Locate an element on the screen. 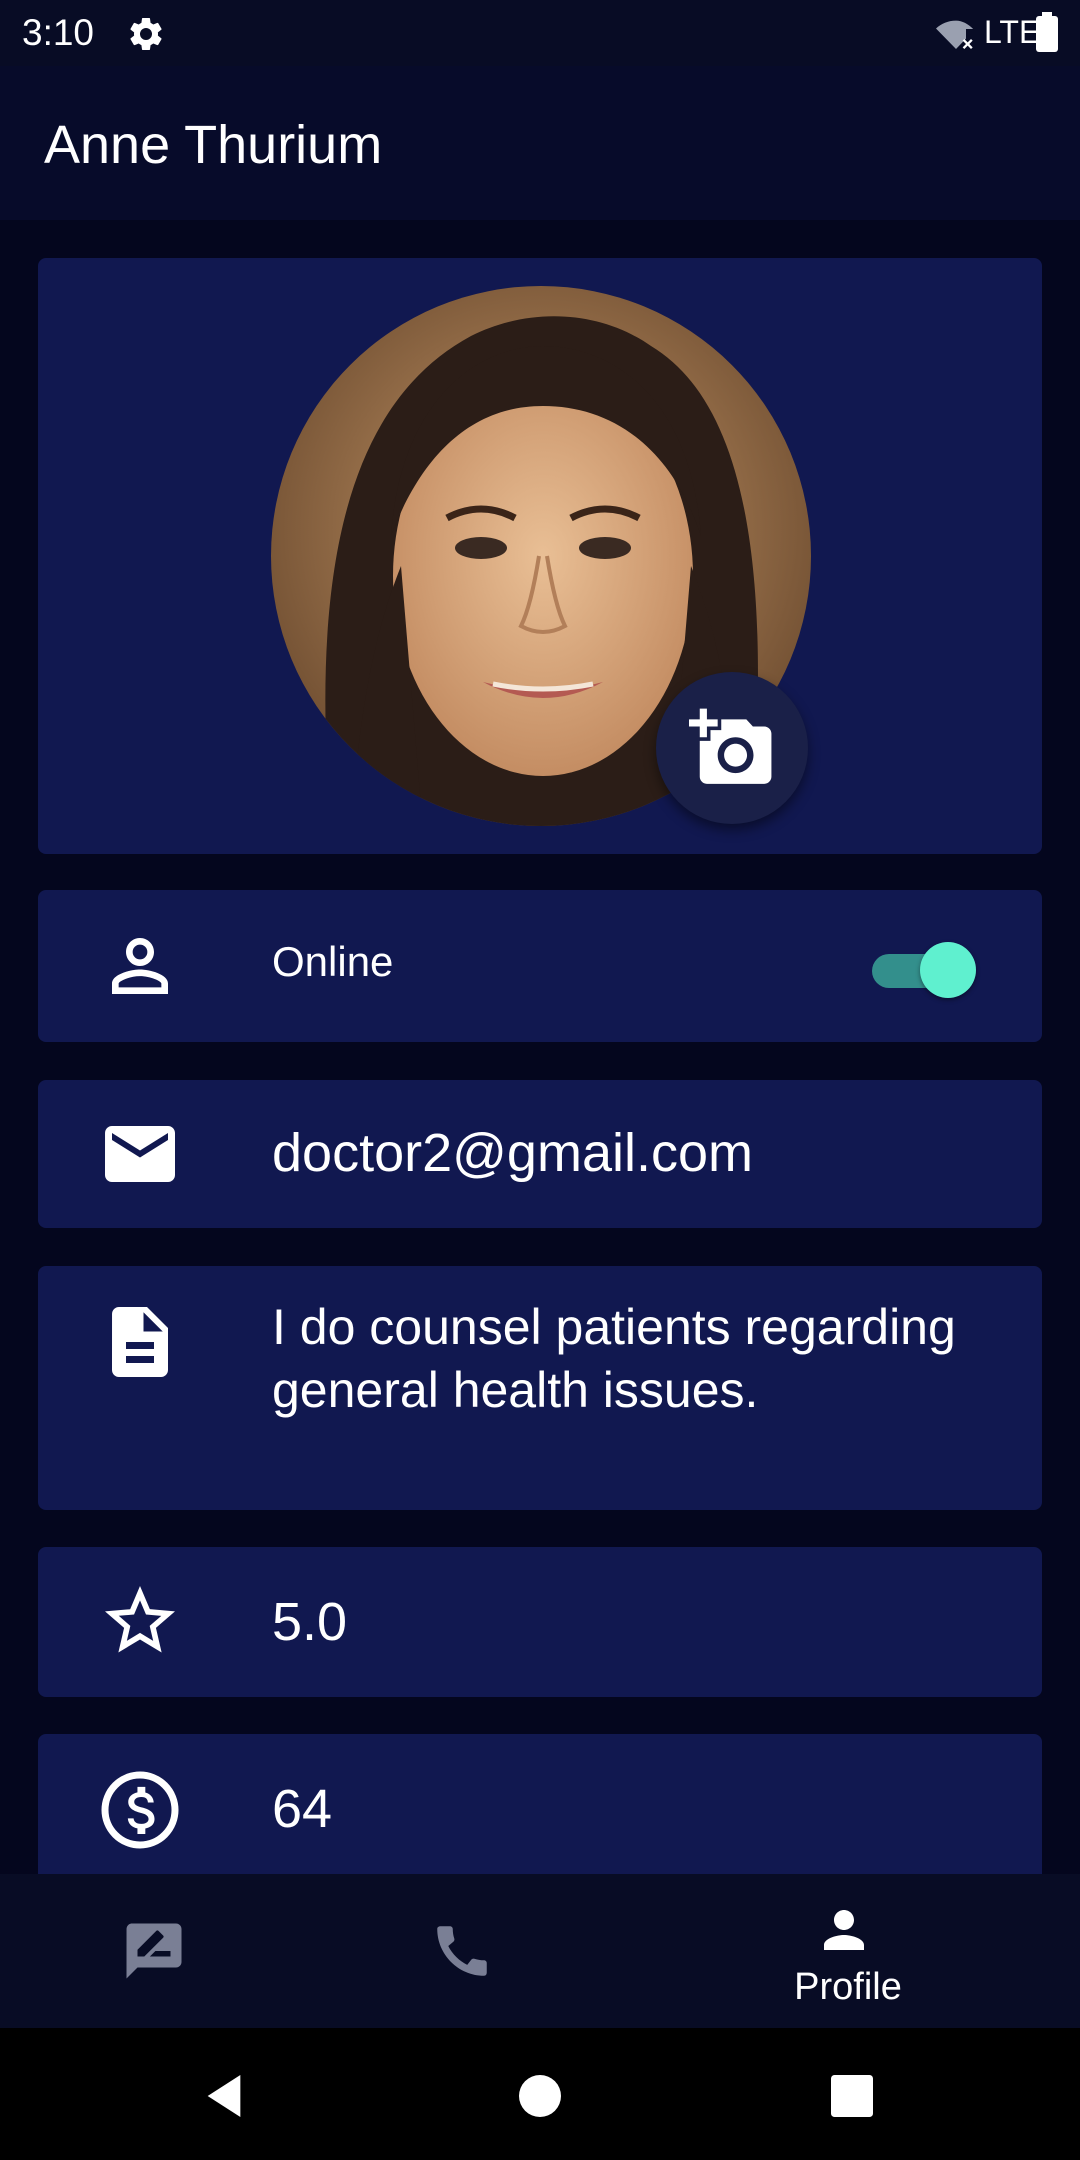 This screenshot has height=2160, width=1080. email-icon is located at coordinates (140, 1154).